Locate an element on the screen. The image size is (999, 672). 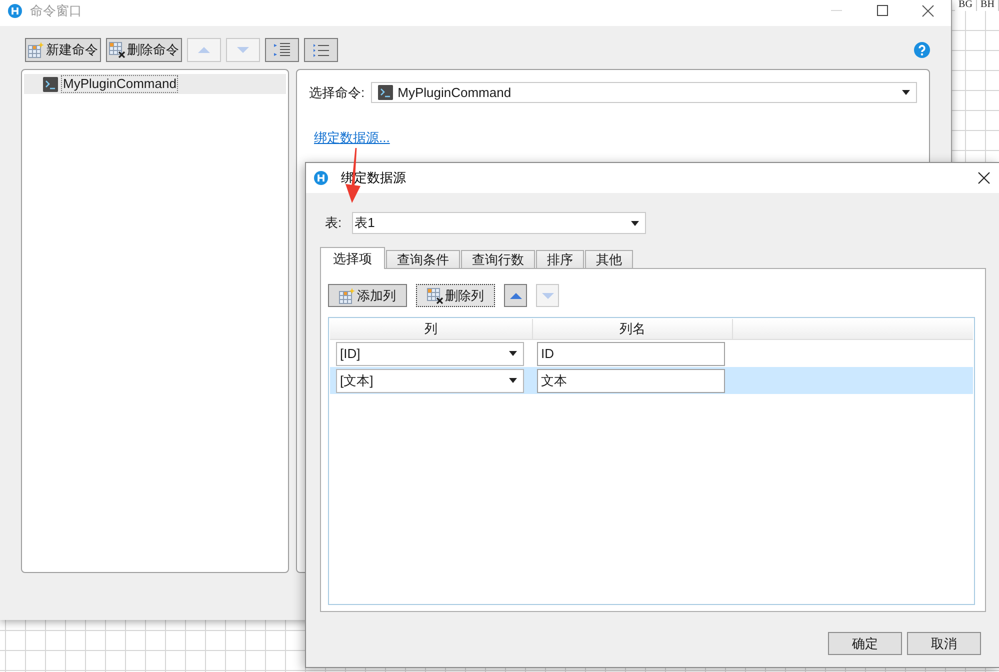
tree-item: MyPluginCommand is located at coordinates (155, 84).